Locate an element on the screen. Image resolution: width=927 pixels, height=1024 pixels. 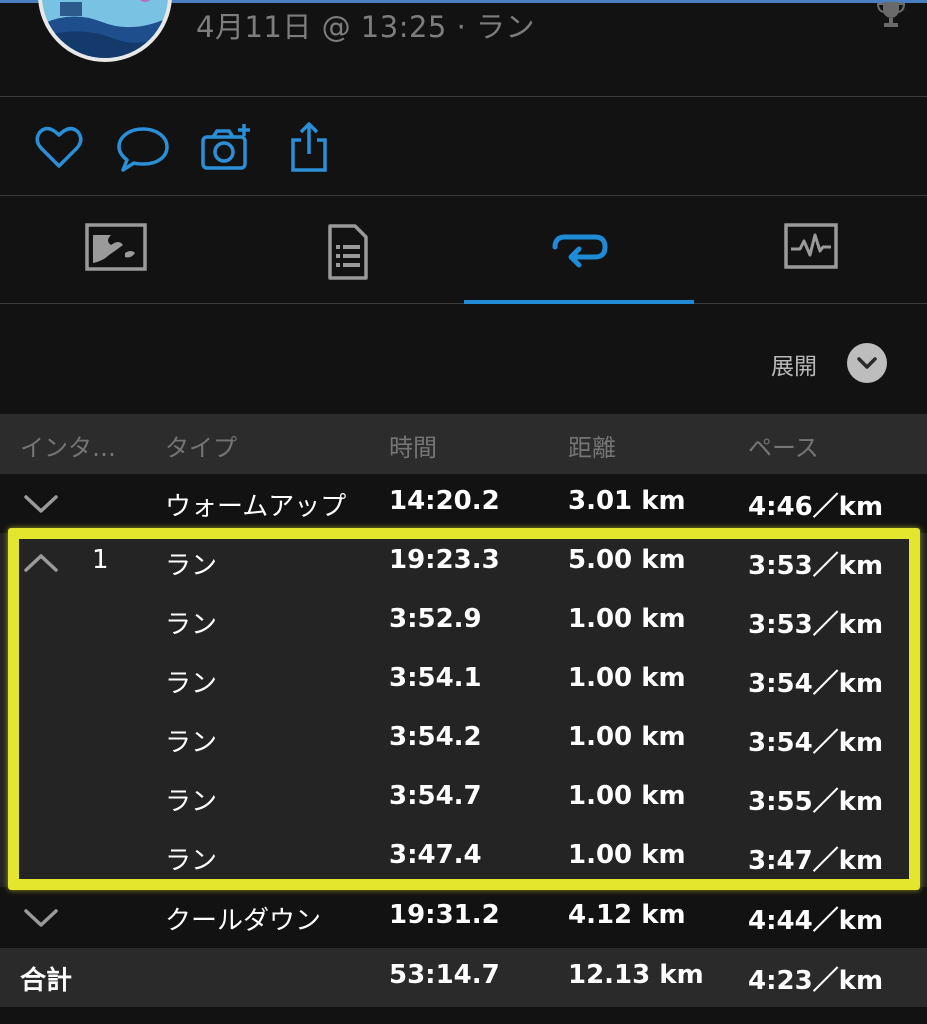
action-bar is located at coordinates (463, 147).